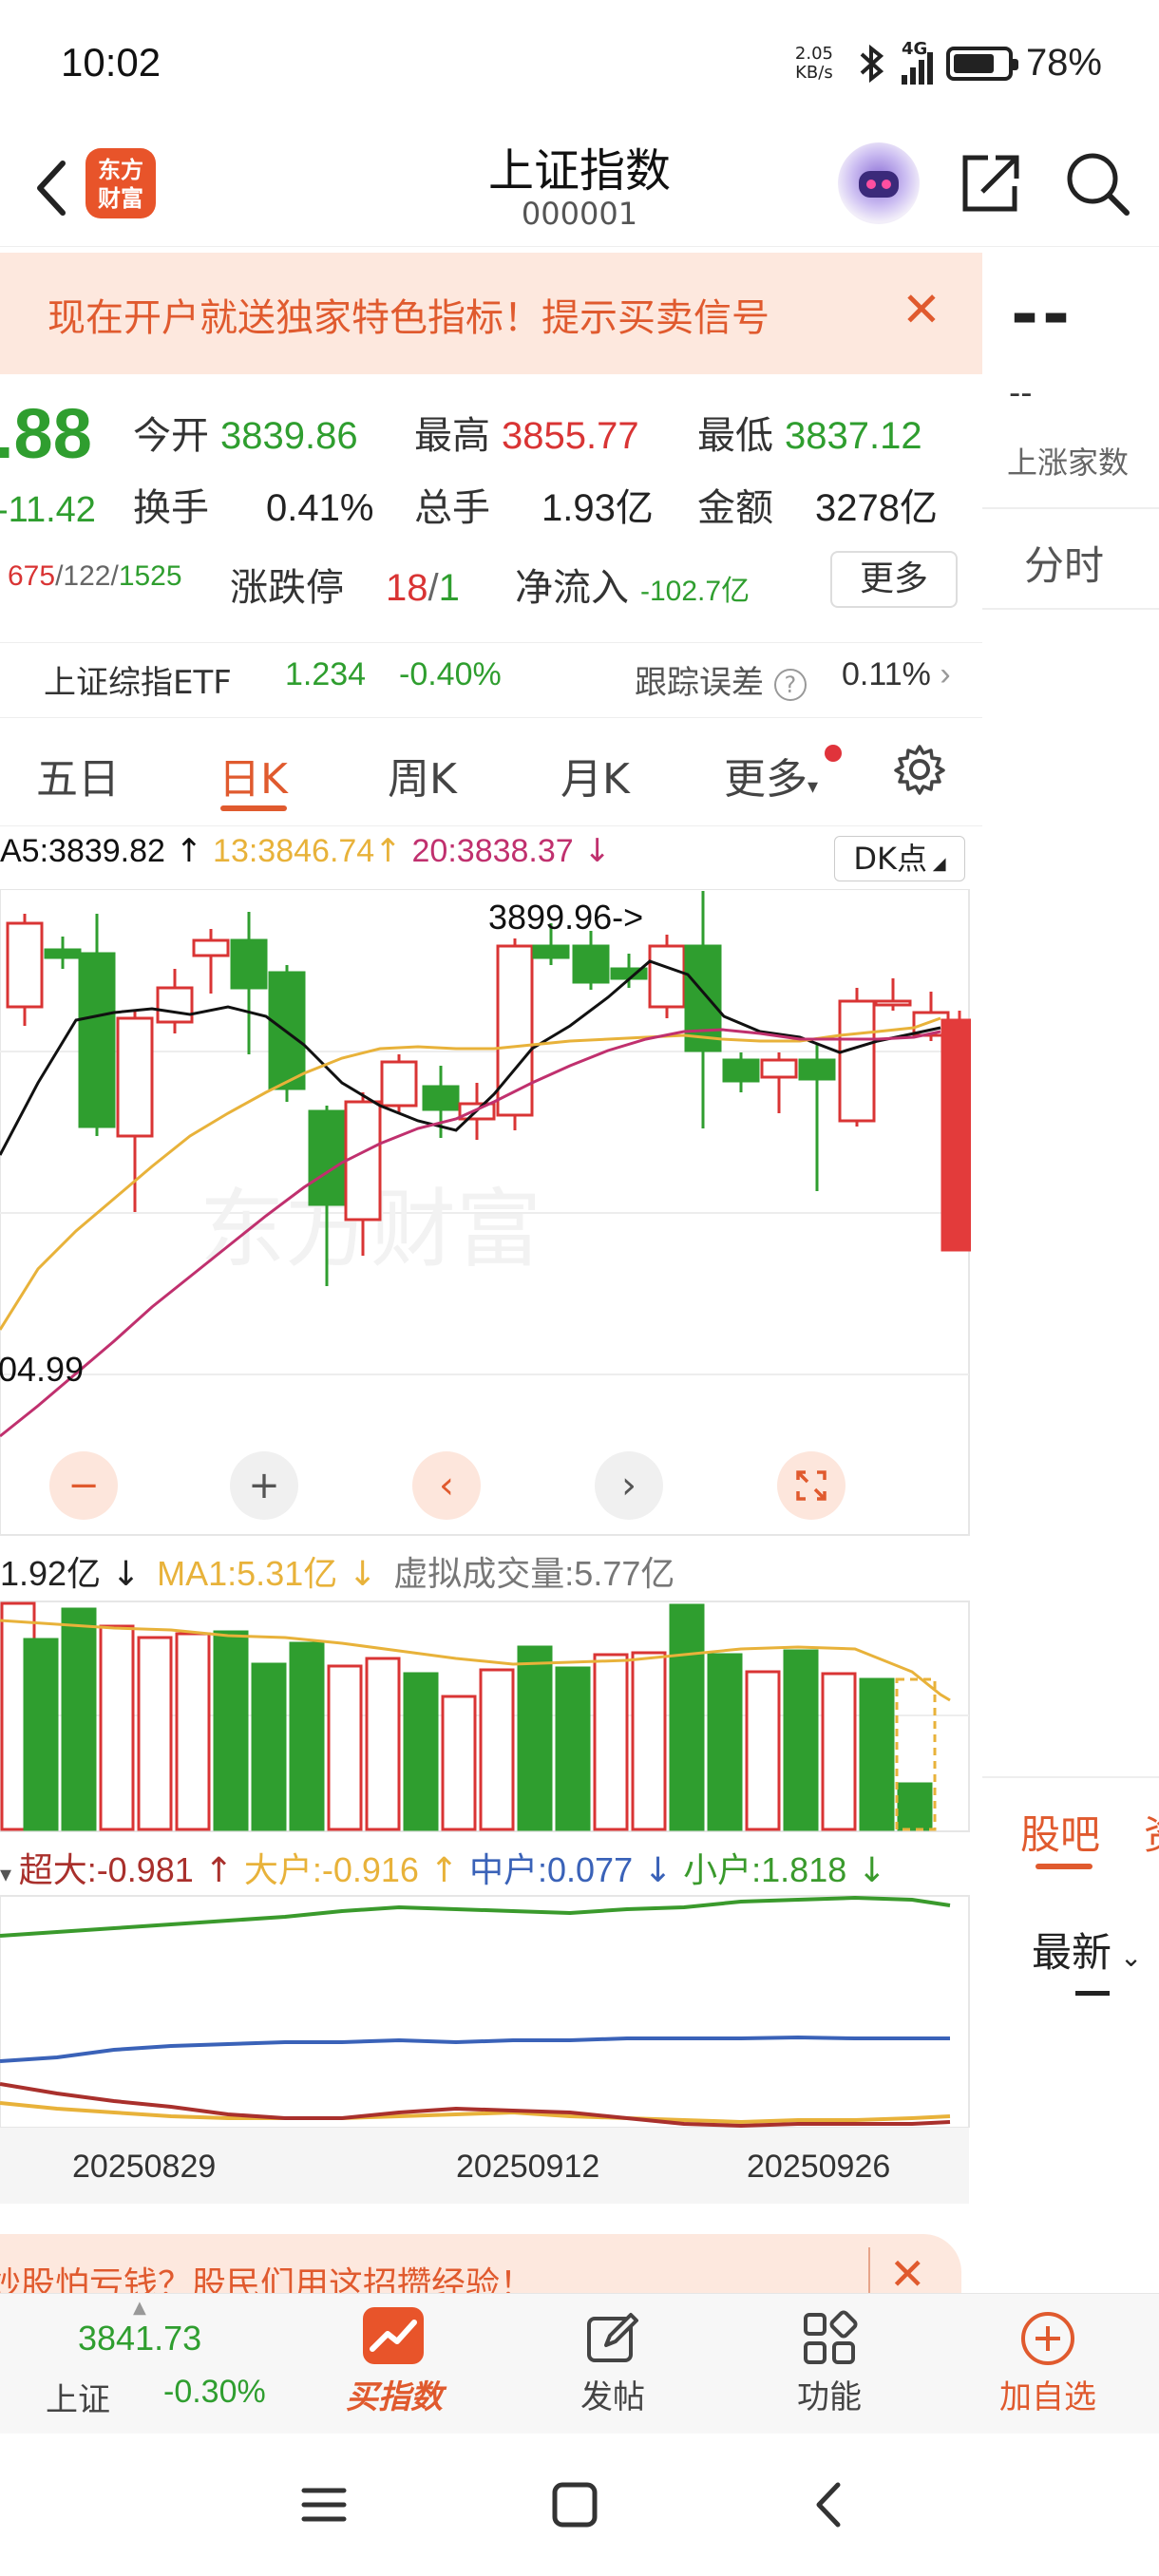 This screenshot has height=2576, width=1159. What do you see at coordinates (876, 508) in the screenshot?
I see `amount-value: 3278亿` at bounding box center [876, 508].